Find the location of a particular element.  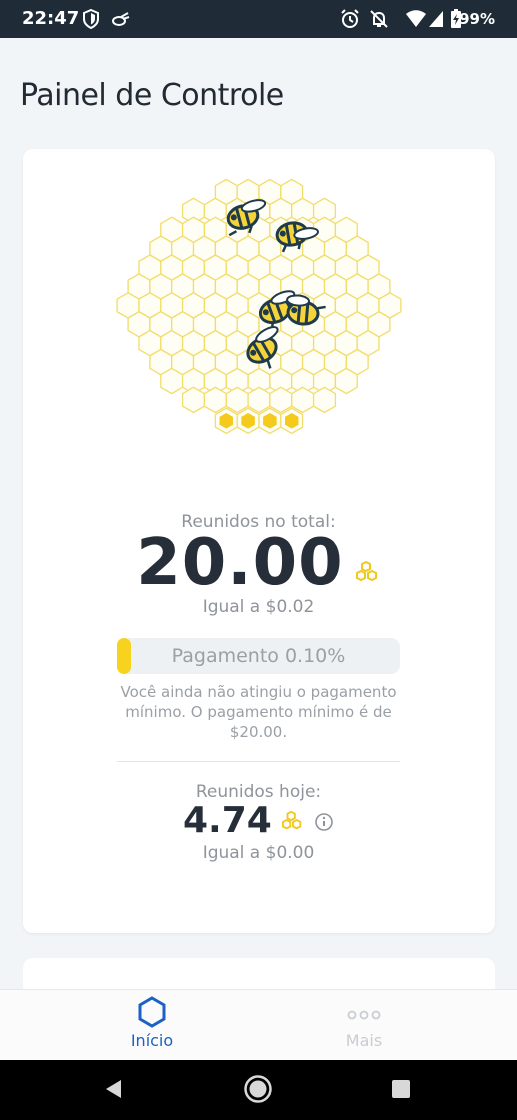

today-row: 4.74 is located at coordinates (258, 822).